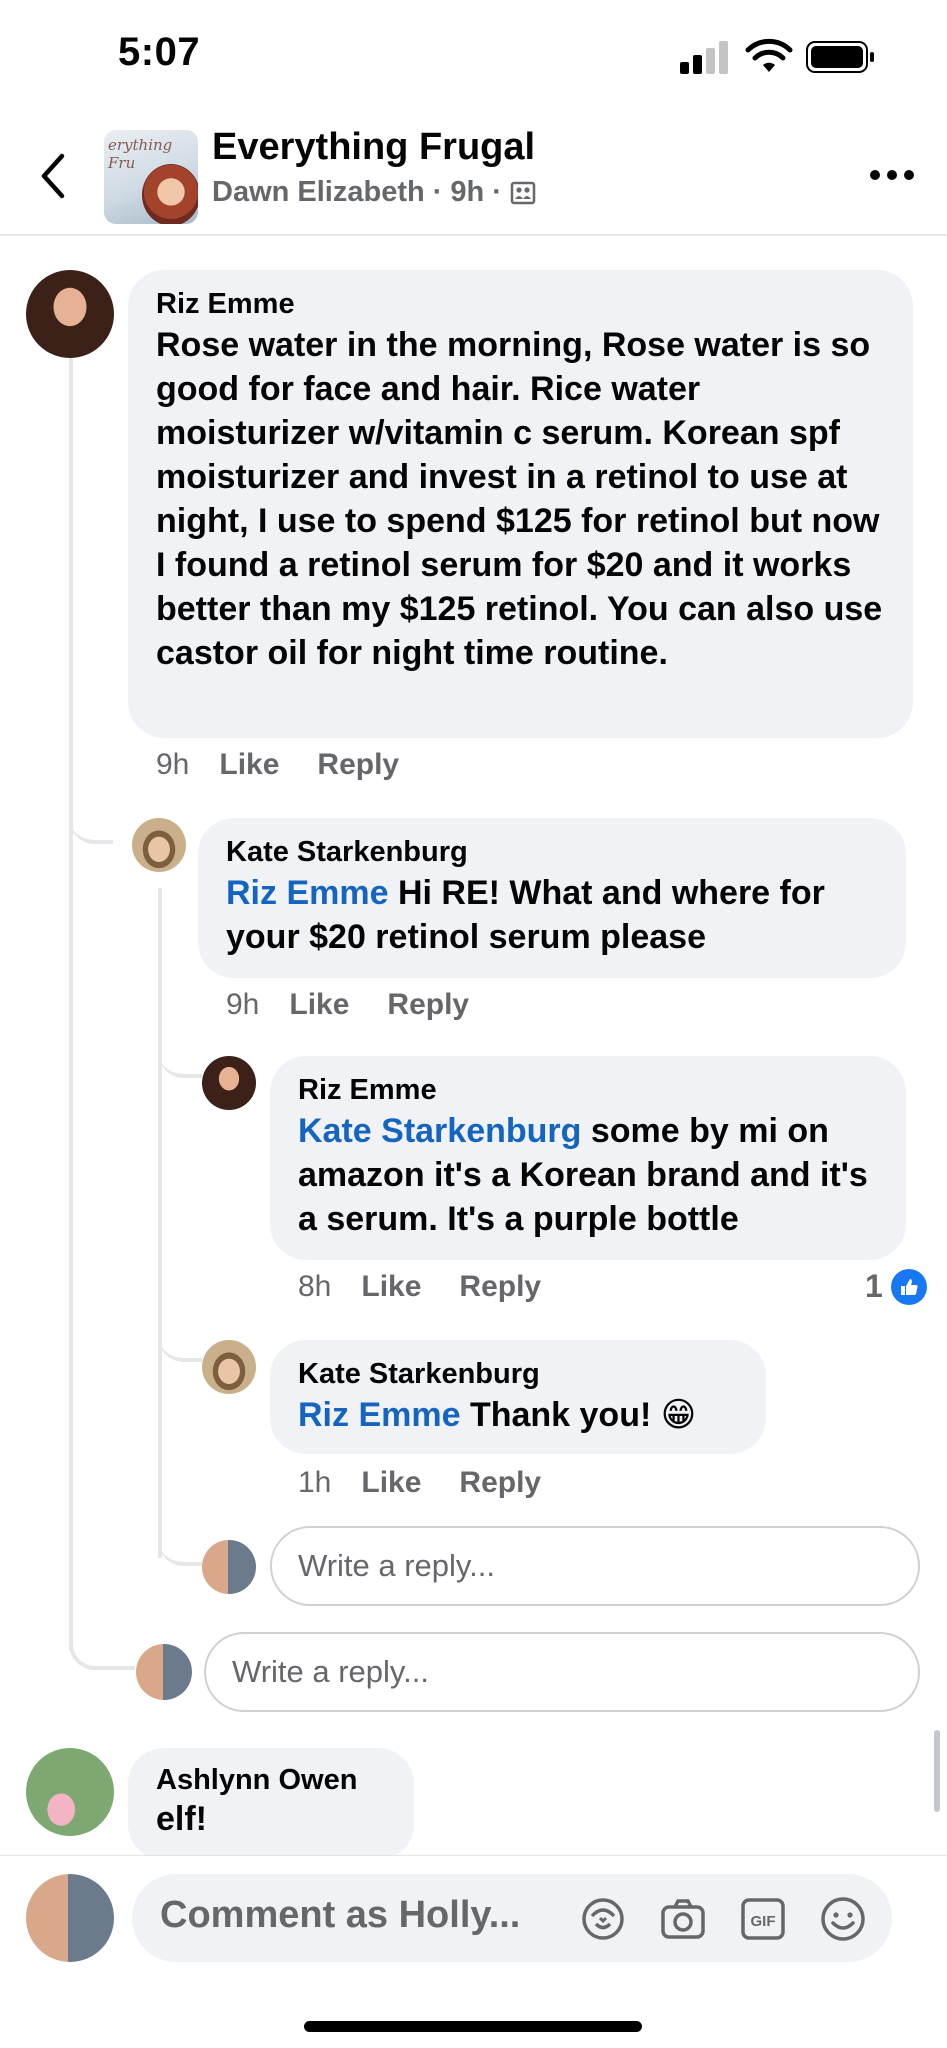 The image size is (947, 2048). What do you see at coordinates (840, 57) in the screenshot?
I see `battery-icon` at bounding box center [840, 57].